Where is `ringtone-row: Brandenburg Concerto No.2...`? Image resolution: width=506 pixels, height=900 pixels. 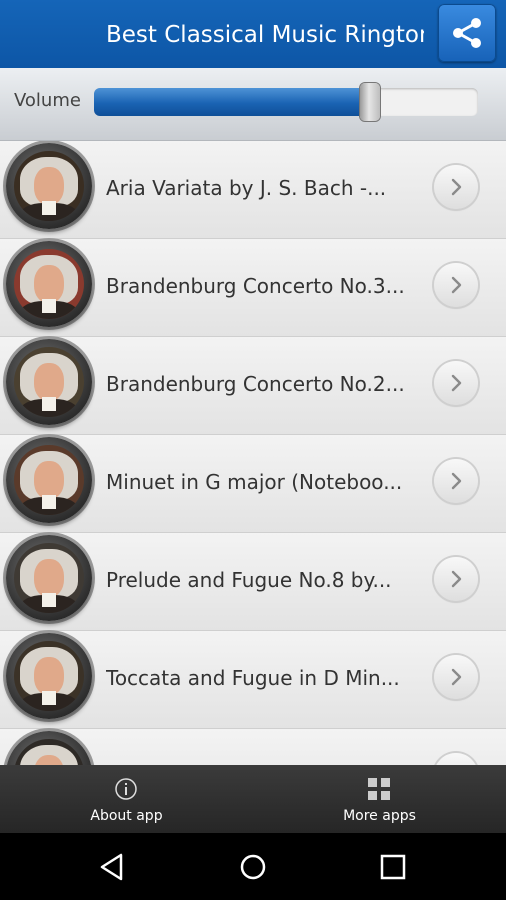 ringtone-row: Brandenburg Concerto No.2... is located at coordinates (253, 386).